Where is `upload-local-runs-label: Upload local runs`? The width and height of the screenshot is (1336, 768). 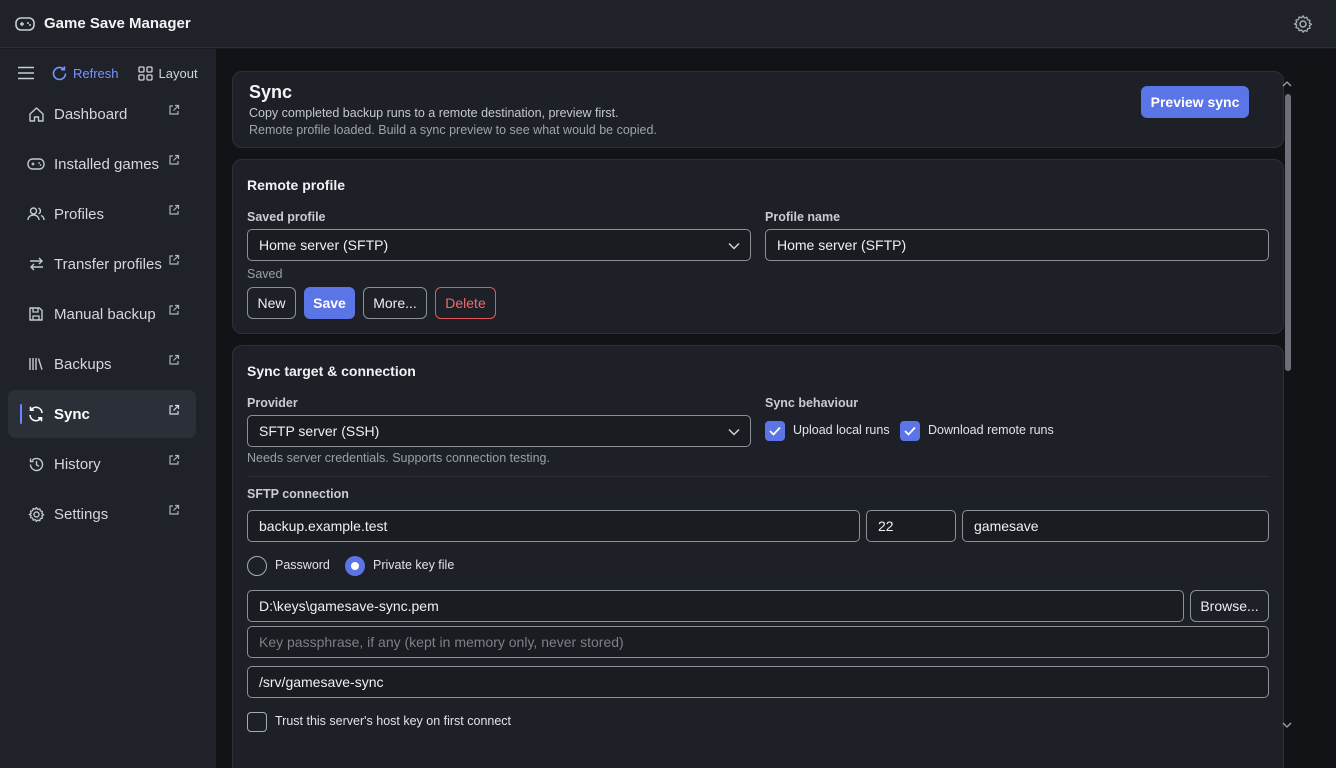 upload-local-runs-label: Upload local runs is located at coordinates (841, 430).